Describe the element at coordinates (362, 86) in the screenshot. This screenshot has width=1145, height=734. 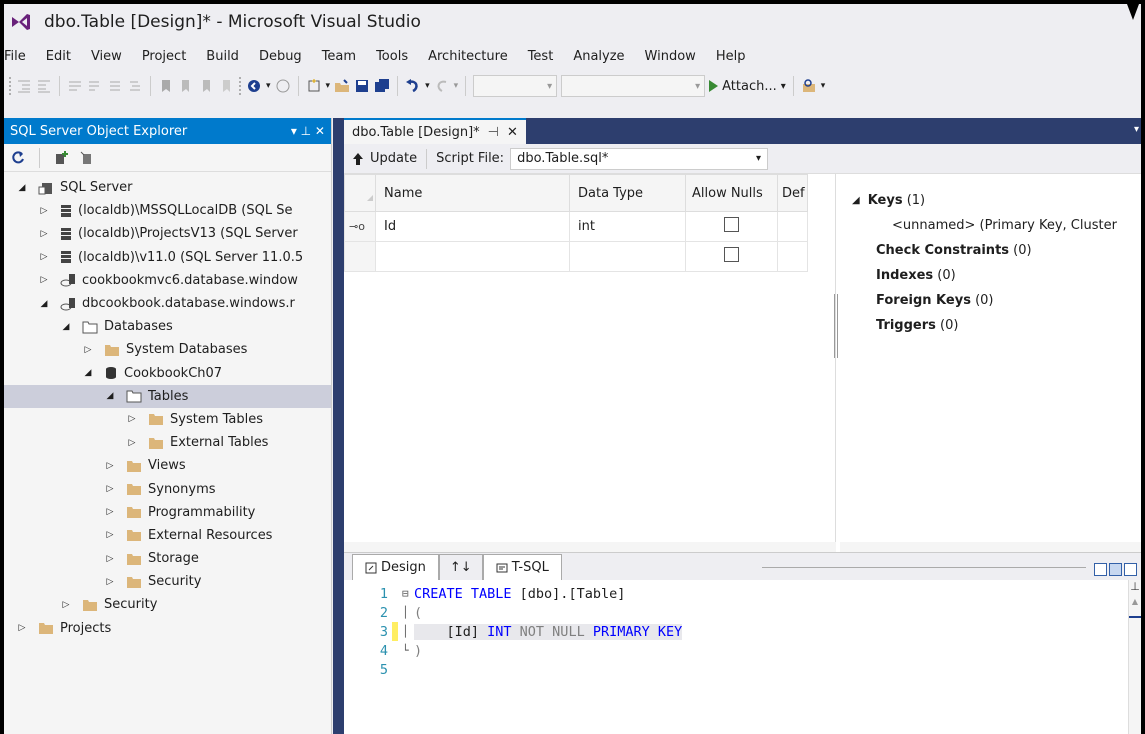
I see `save-icon` at that location.